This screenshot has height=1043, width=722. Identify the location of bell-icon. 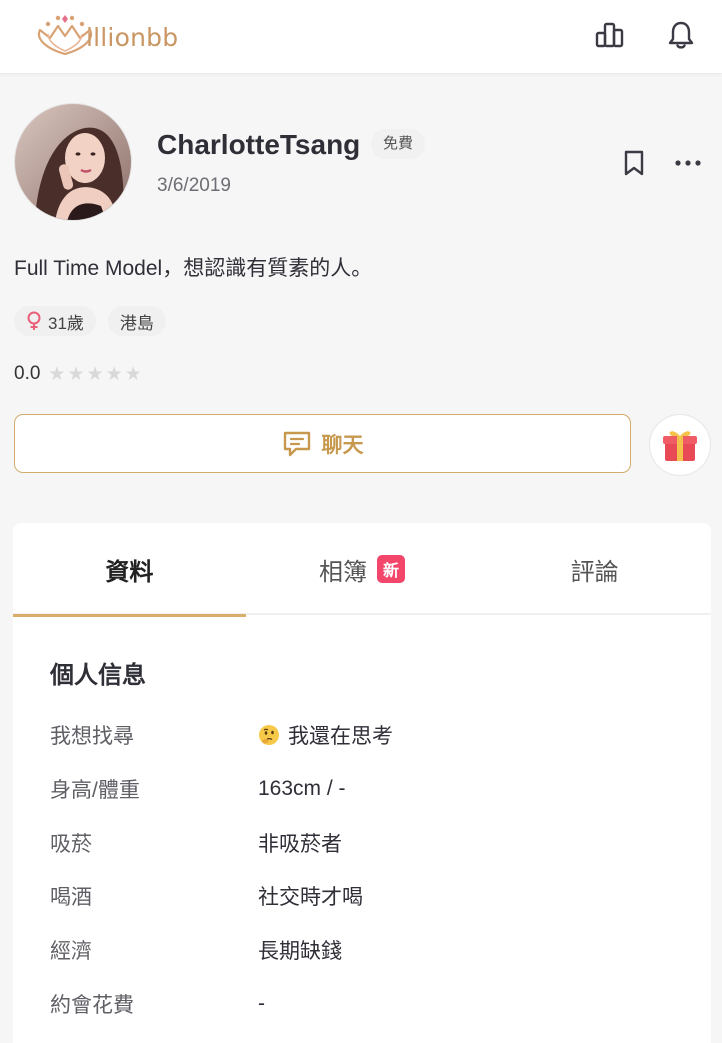
(681, 35).